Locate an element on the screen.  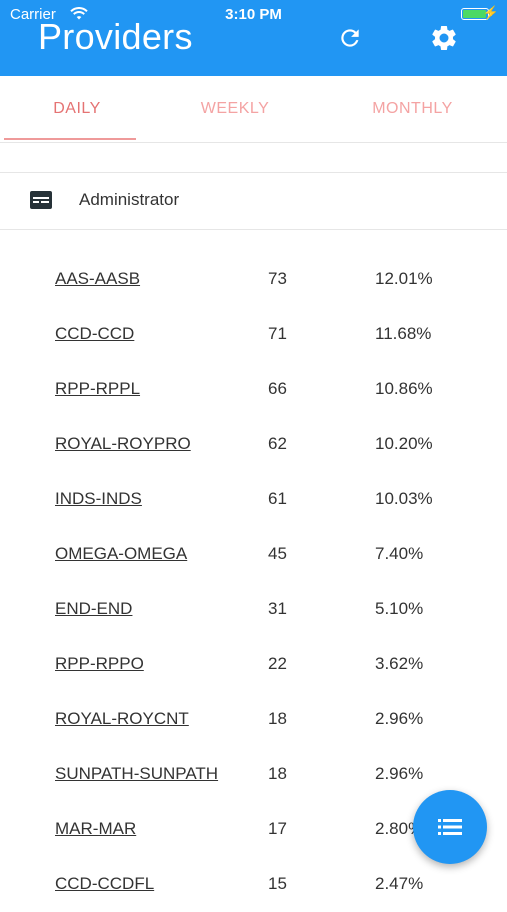
provider-count: 15 is located at coordinates (277, 883).